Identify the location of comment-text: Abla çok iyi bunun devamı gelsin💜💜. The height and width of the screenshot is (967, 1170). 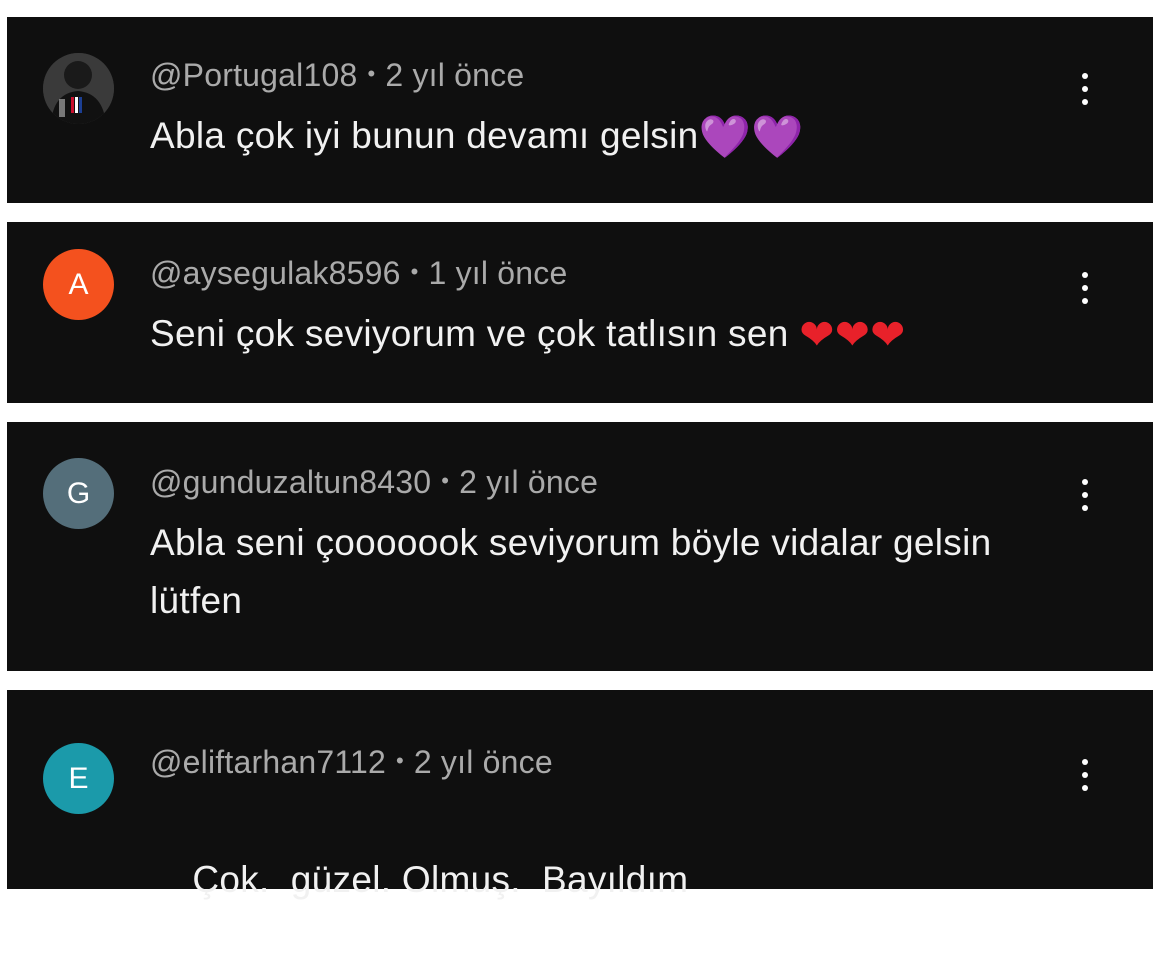
(600, 136).